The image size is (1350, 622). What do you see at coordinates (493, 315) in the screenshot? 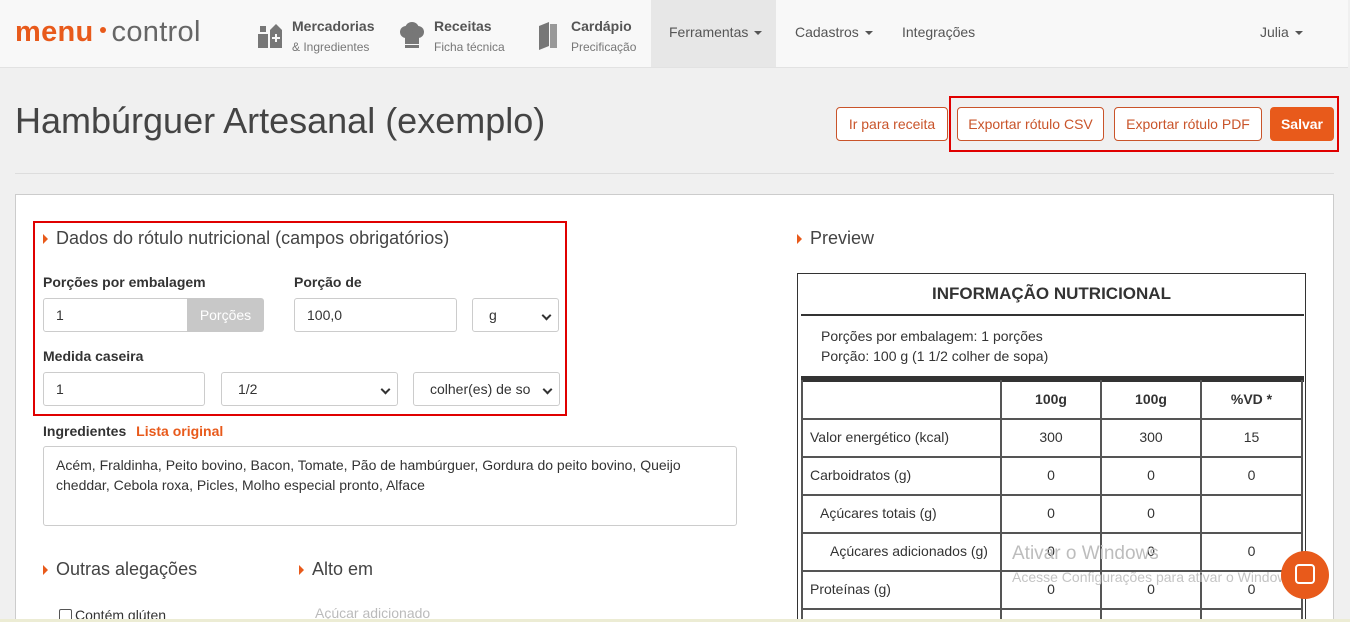
I see `porcao-unit-value: g` at bounding box center [493, 315].